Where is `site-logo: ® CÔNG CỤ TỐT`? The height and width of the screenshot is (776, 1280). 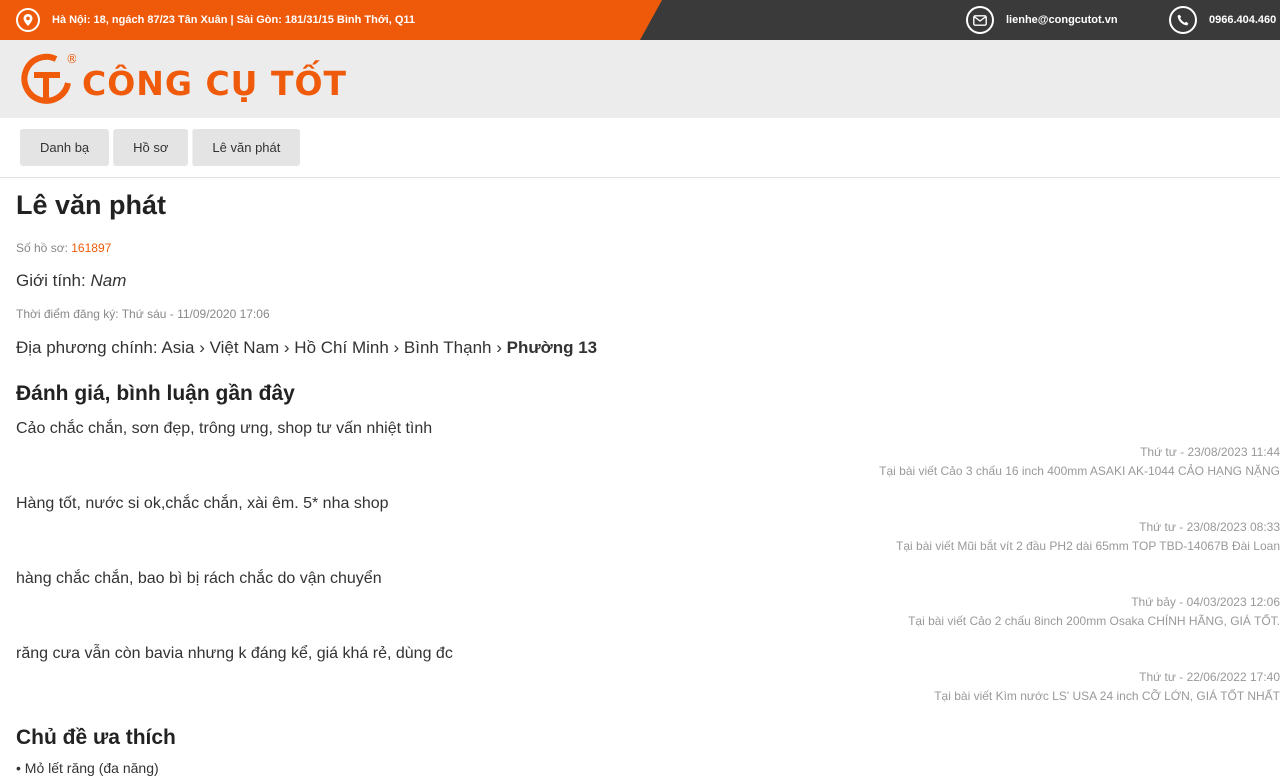
site-logo: ® CÔNG CỤ TỐT is located at coordinates (181, 81).